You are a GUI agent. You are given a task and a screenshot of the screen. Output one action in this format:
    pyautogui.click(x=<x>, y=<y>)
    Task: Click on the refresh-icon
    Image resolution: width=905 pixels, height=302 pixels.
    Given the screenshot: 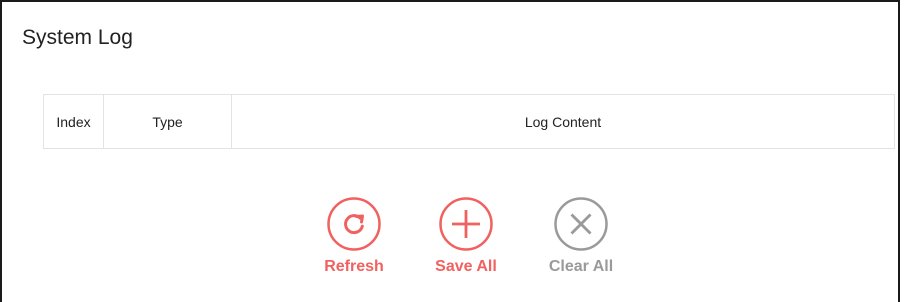 What is the action you would take?
    pyautogui.click(x=354, y=224)
    